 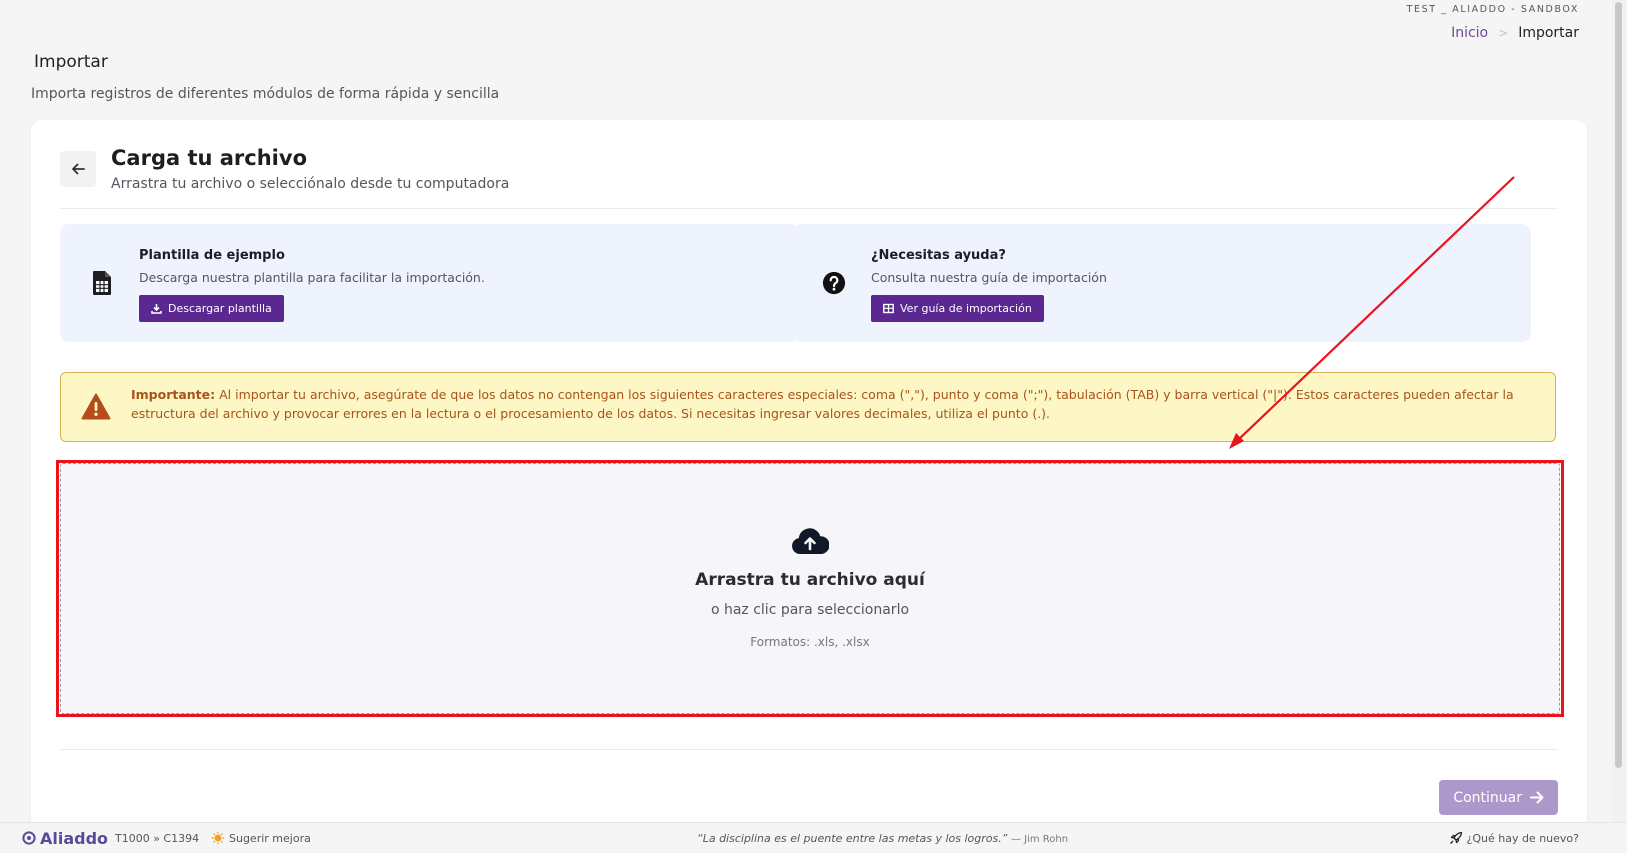 I want to click on breadcrumb: Inicio > Importar, so click(x=1515, y=33).